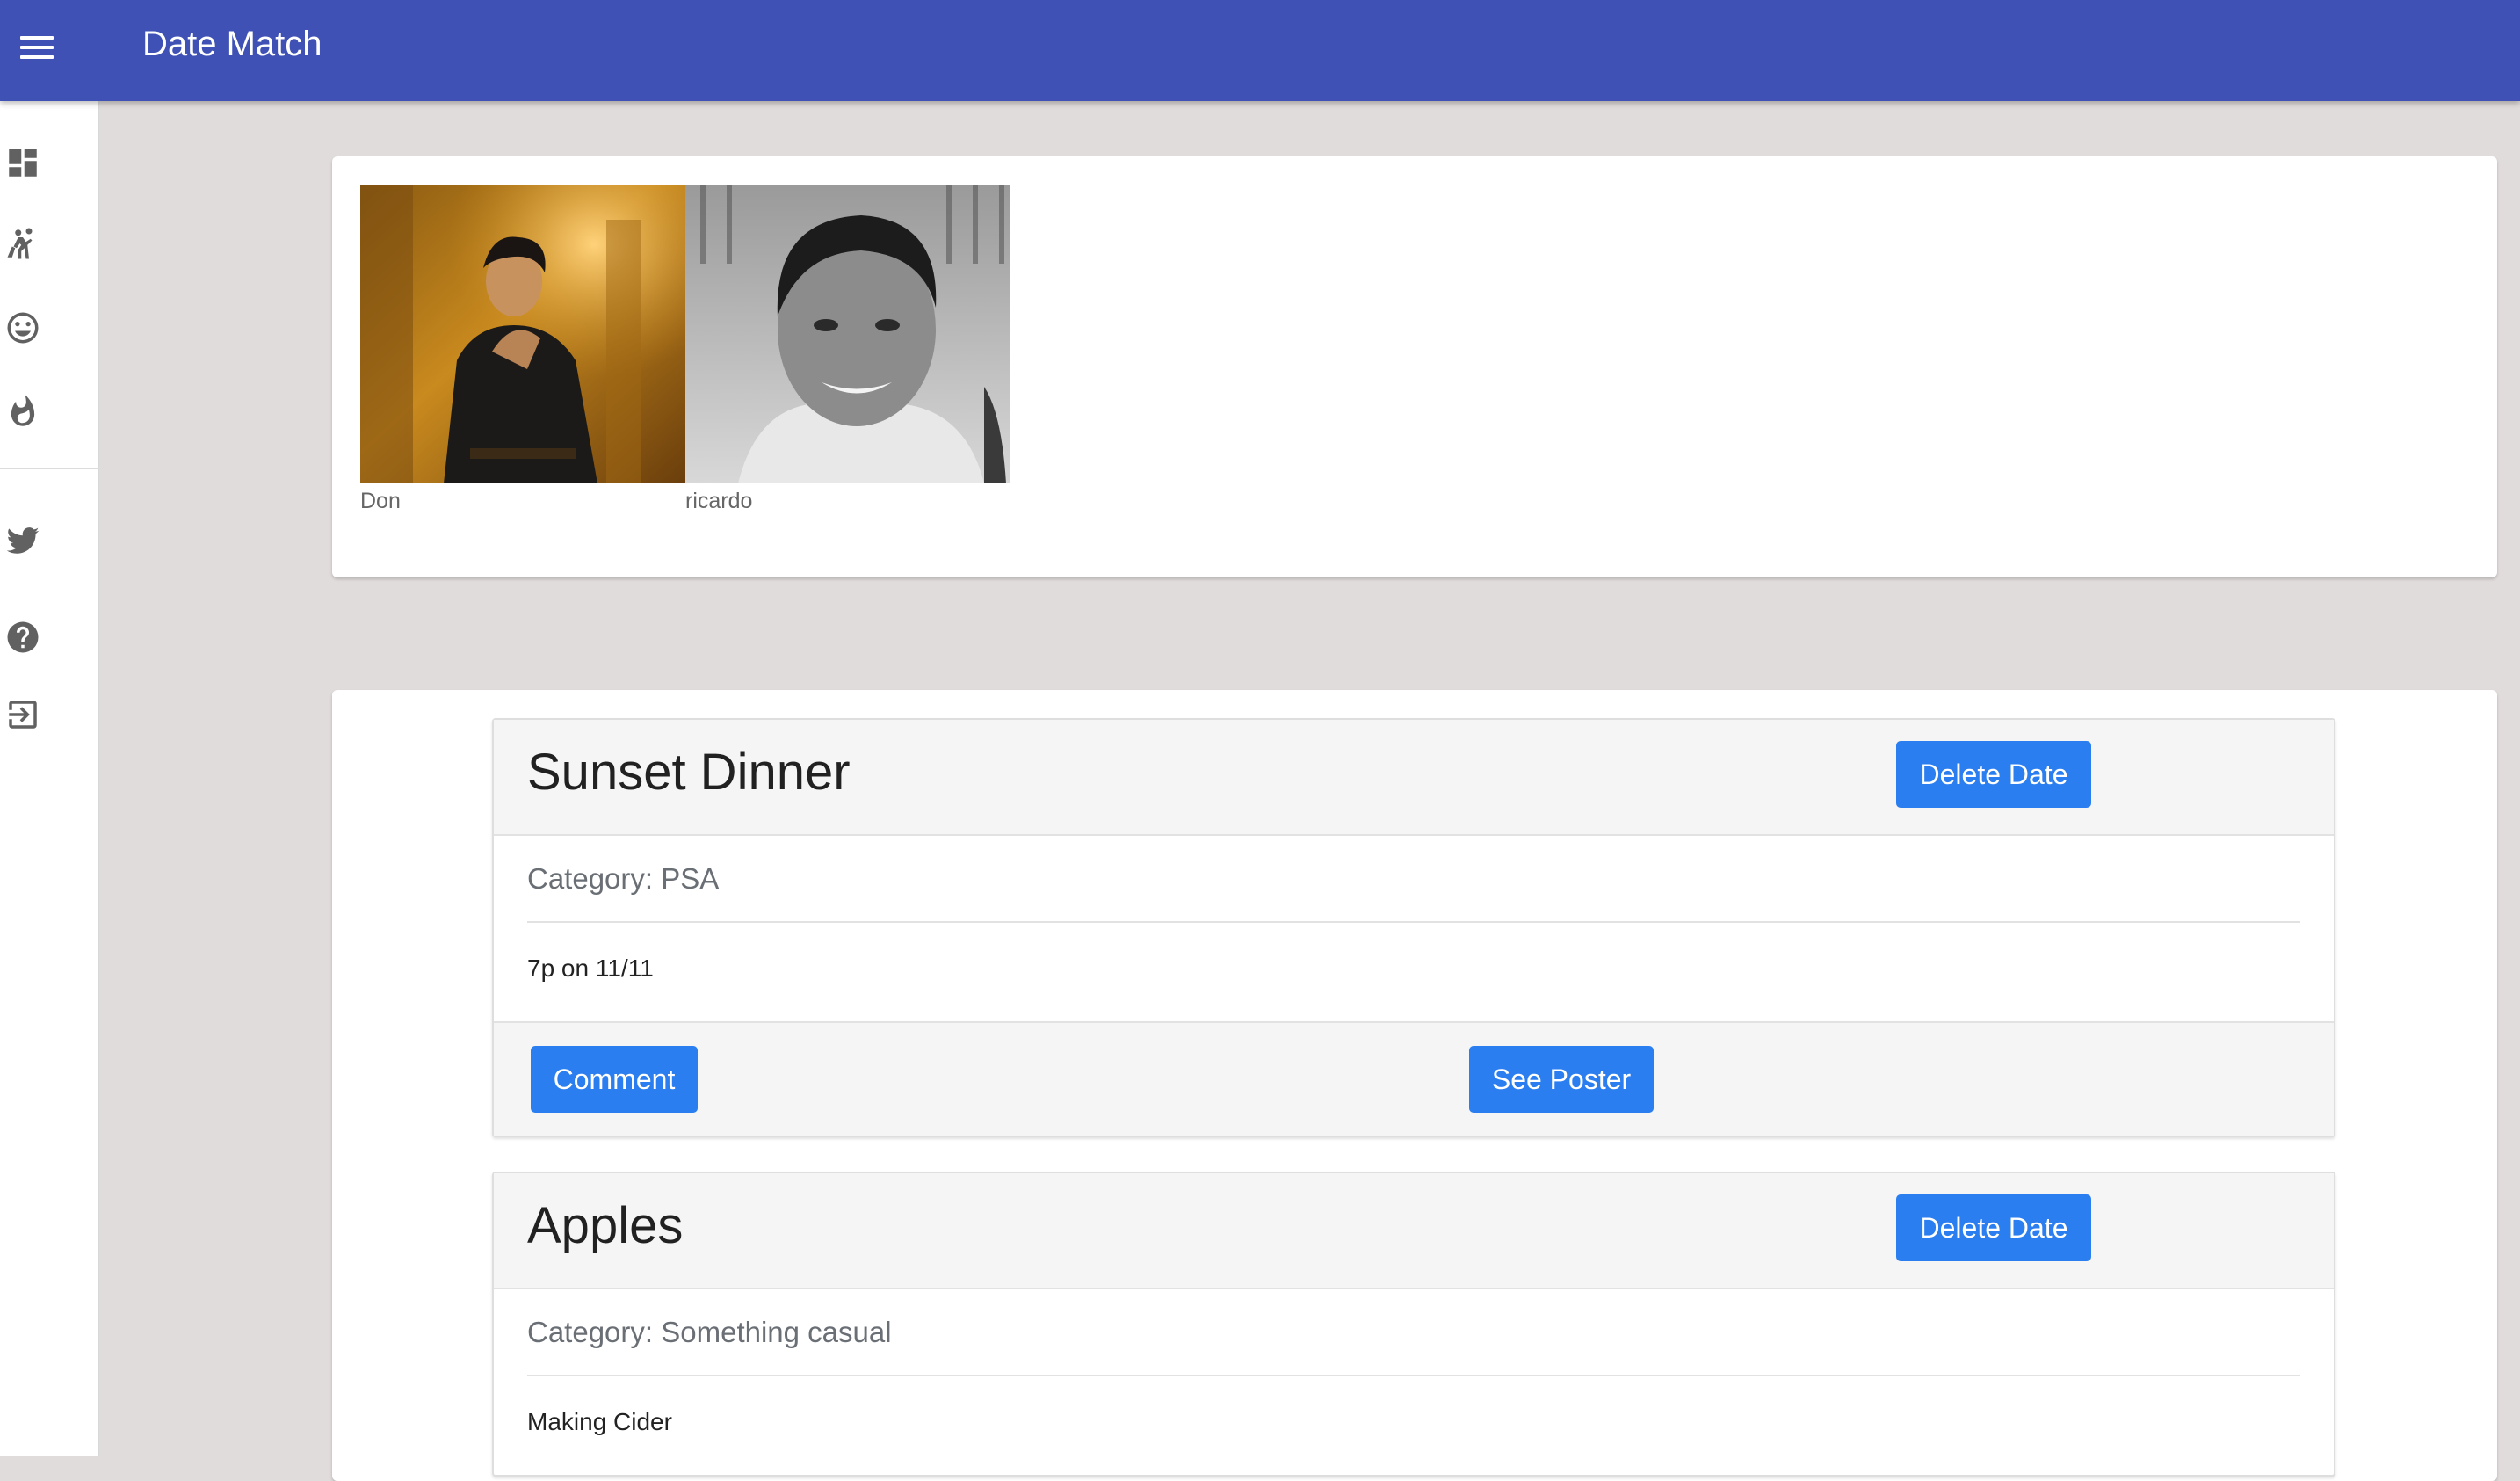  What do you see at coordinates (605, 1225) in the screenshot?
I see `date-title: Apples` at bounding box center [605, 1225].